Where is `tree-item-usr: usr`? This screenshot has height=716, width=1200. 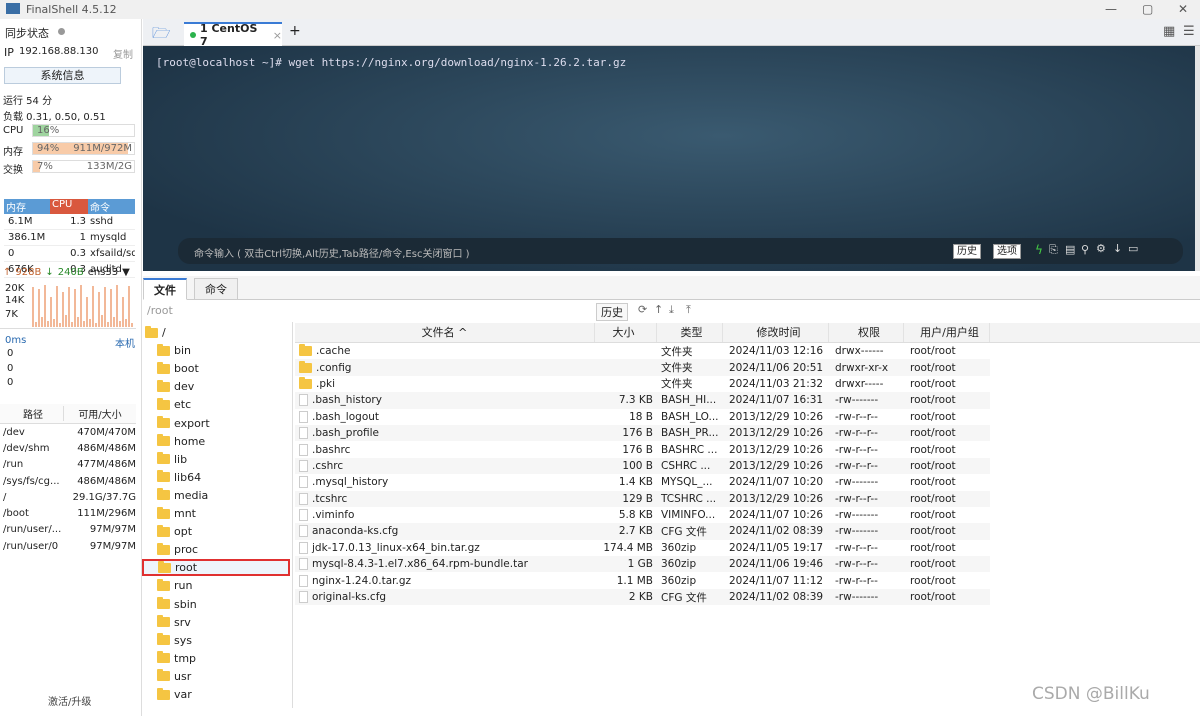
tree-item-usr: usr is located at coordinates (174, 676).